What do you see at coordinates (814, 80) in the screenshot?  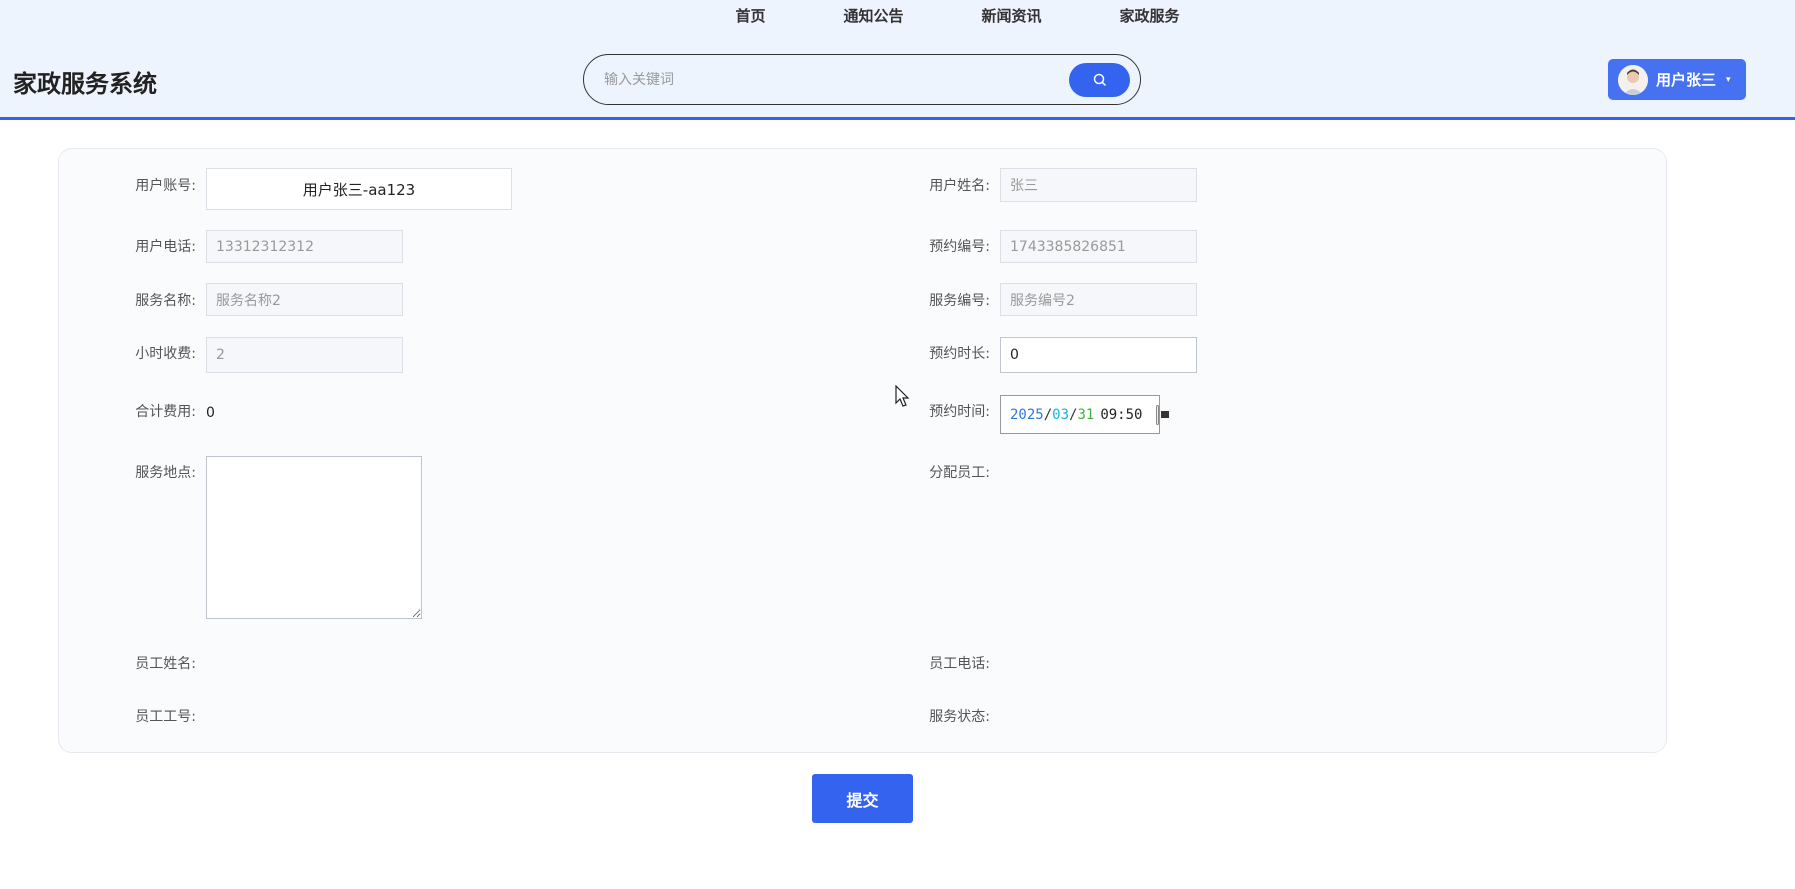 I see `search-input` at bounding box center [814, 80].